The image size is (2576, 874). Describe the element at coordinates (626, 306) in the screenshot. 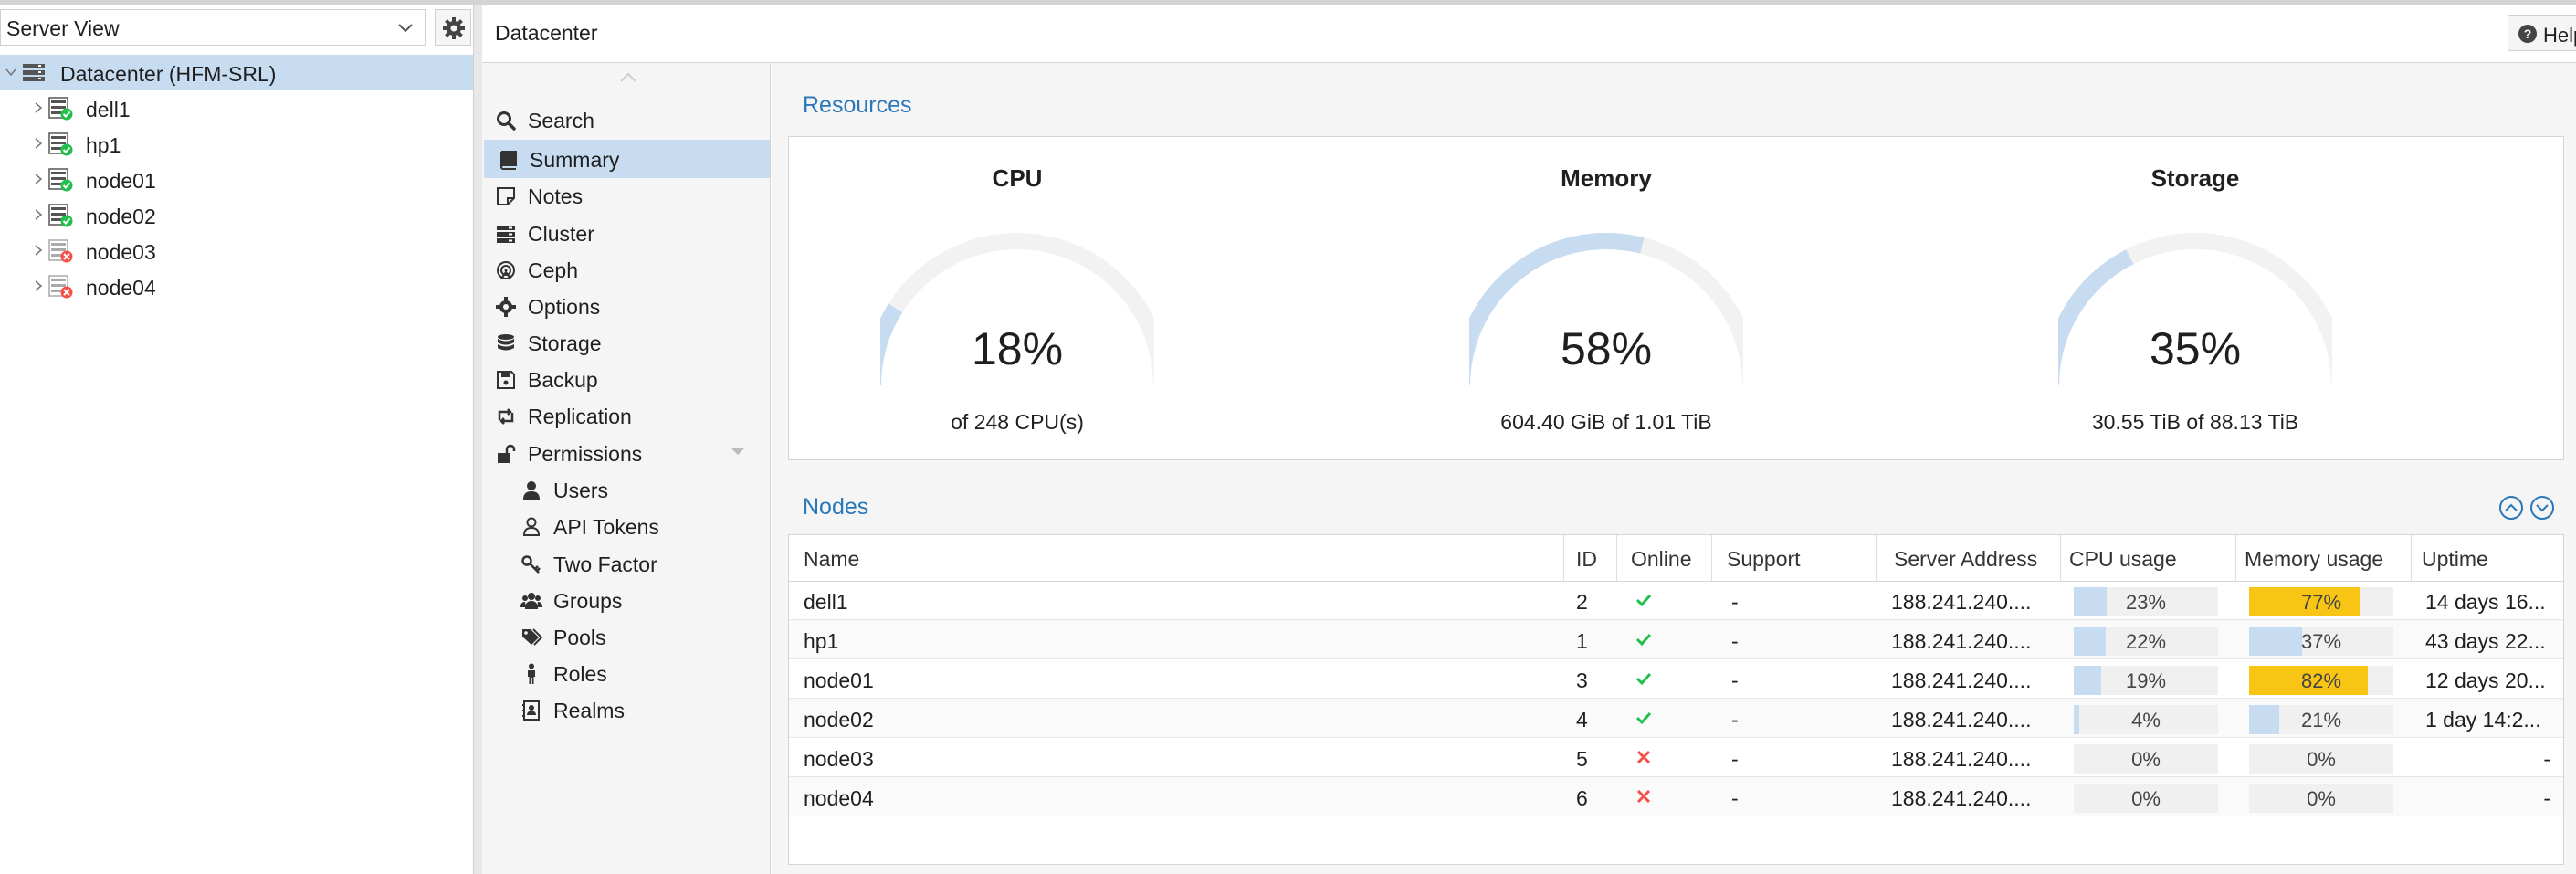

I see `menu-item-options: Options` at that location.